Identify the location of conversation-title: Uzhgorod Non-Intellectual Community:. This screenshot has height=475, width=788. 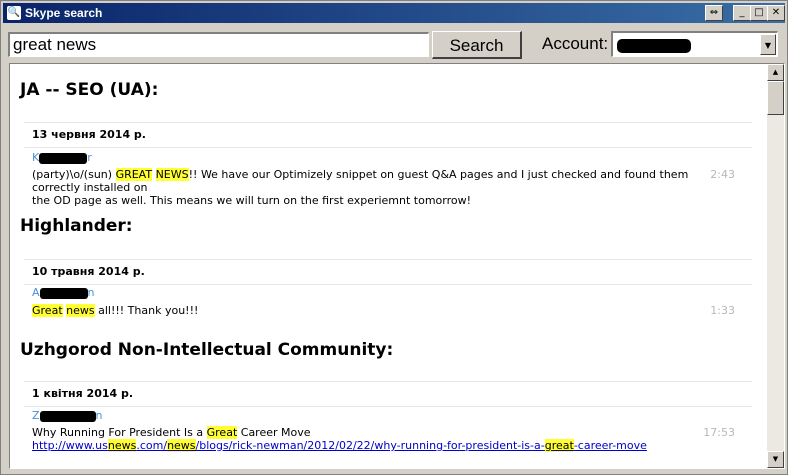
(207, 350).